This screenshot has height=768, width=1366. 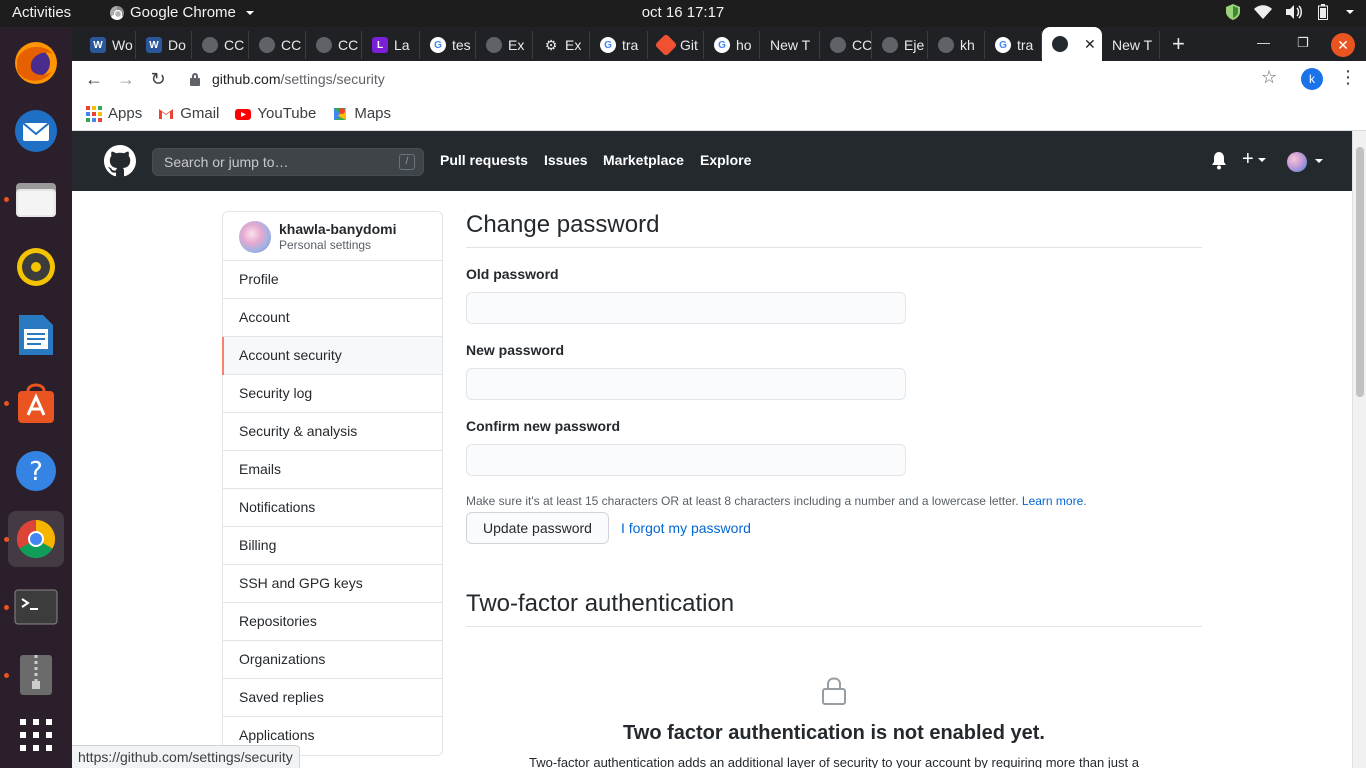 I want to click on bookmark-maps: Maps, so click(x=361, y=113).